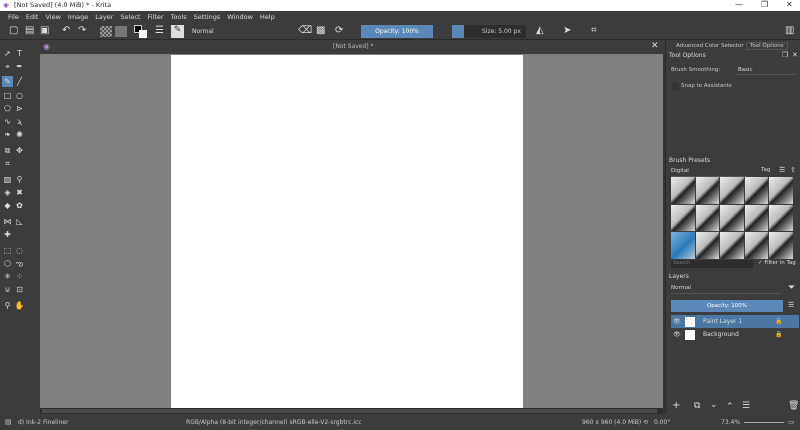  I want to click on blend-mode-select: Normal, so click(241, 31).